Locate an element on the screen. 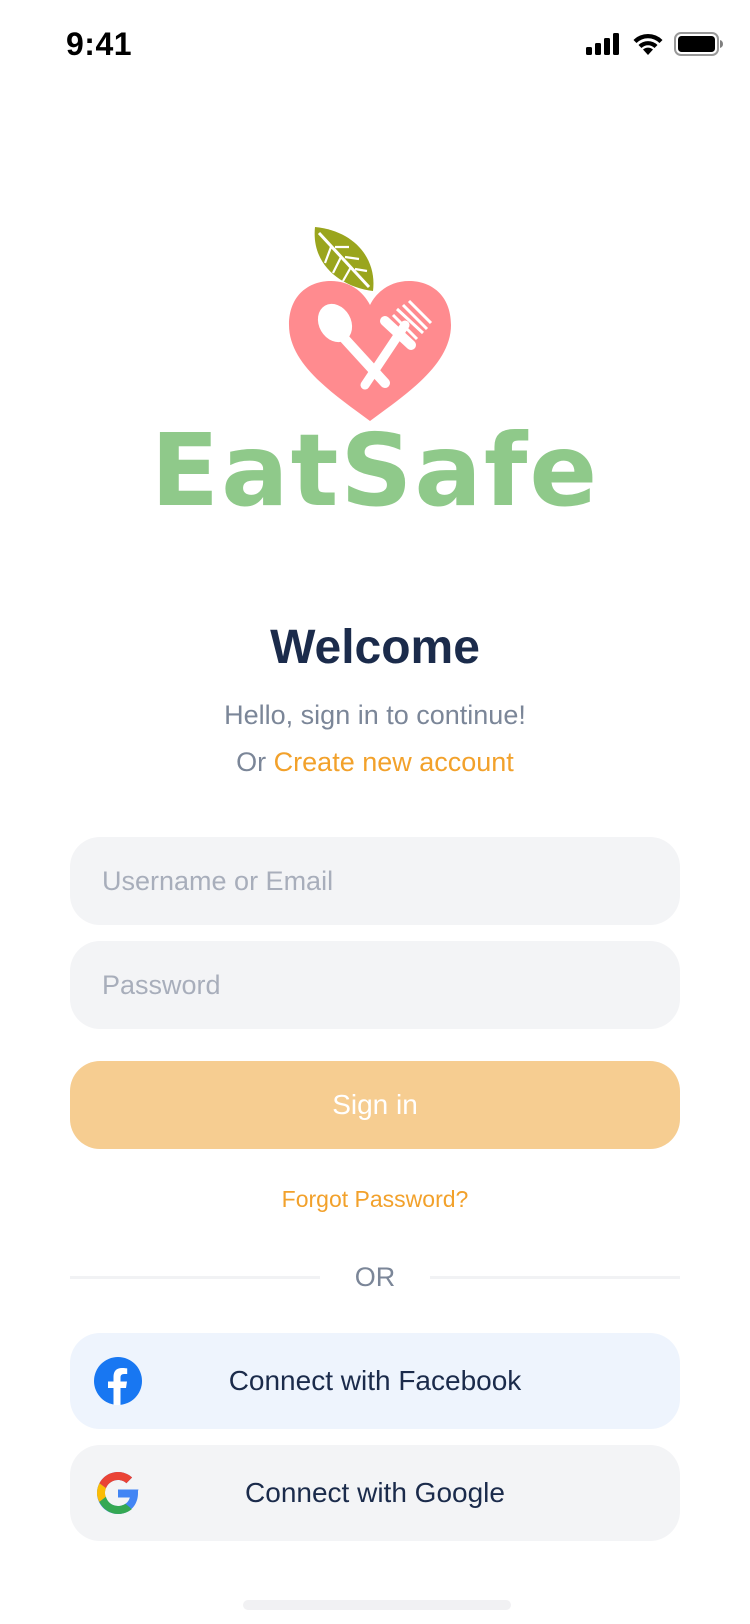  divider-line-right is located at coordinates (555, 1277).